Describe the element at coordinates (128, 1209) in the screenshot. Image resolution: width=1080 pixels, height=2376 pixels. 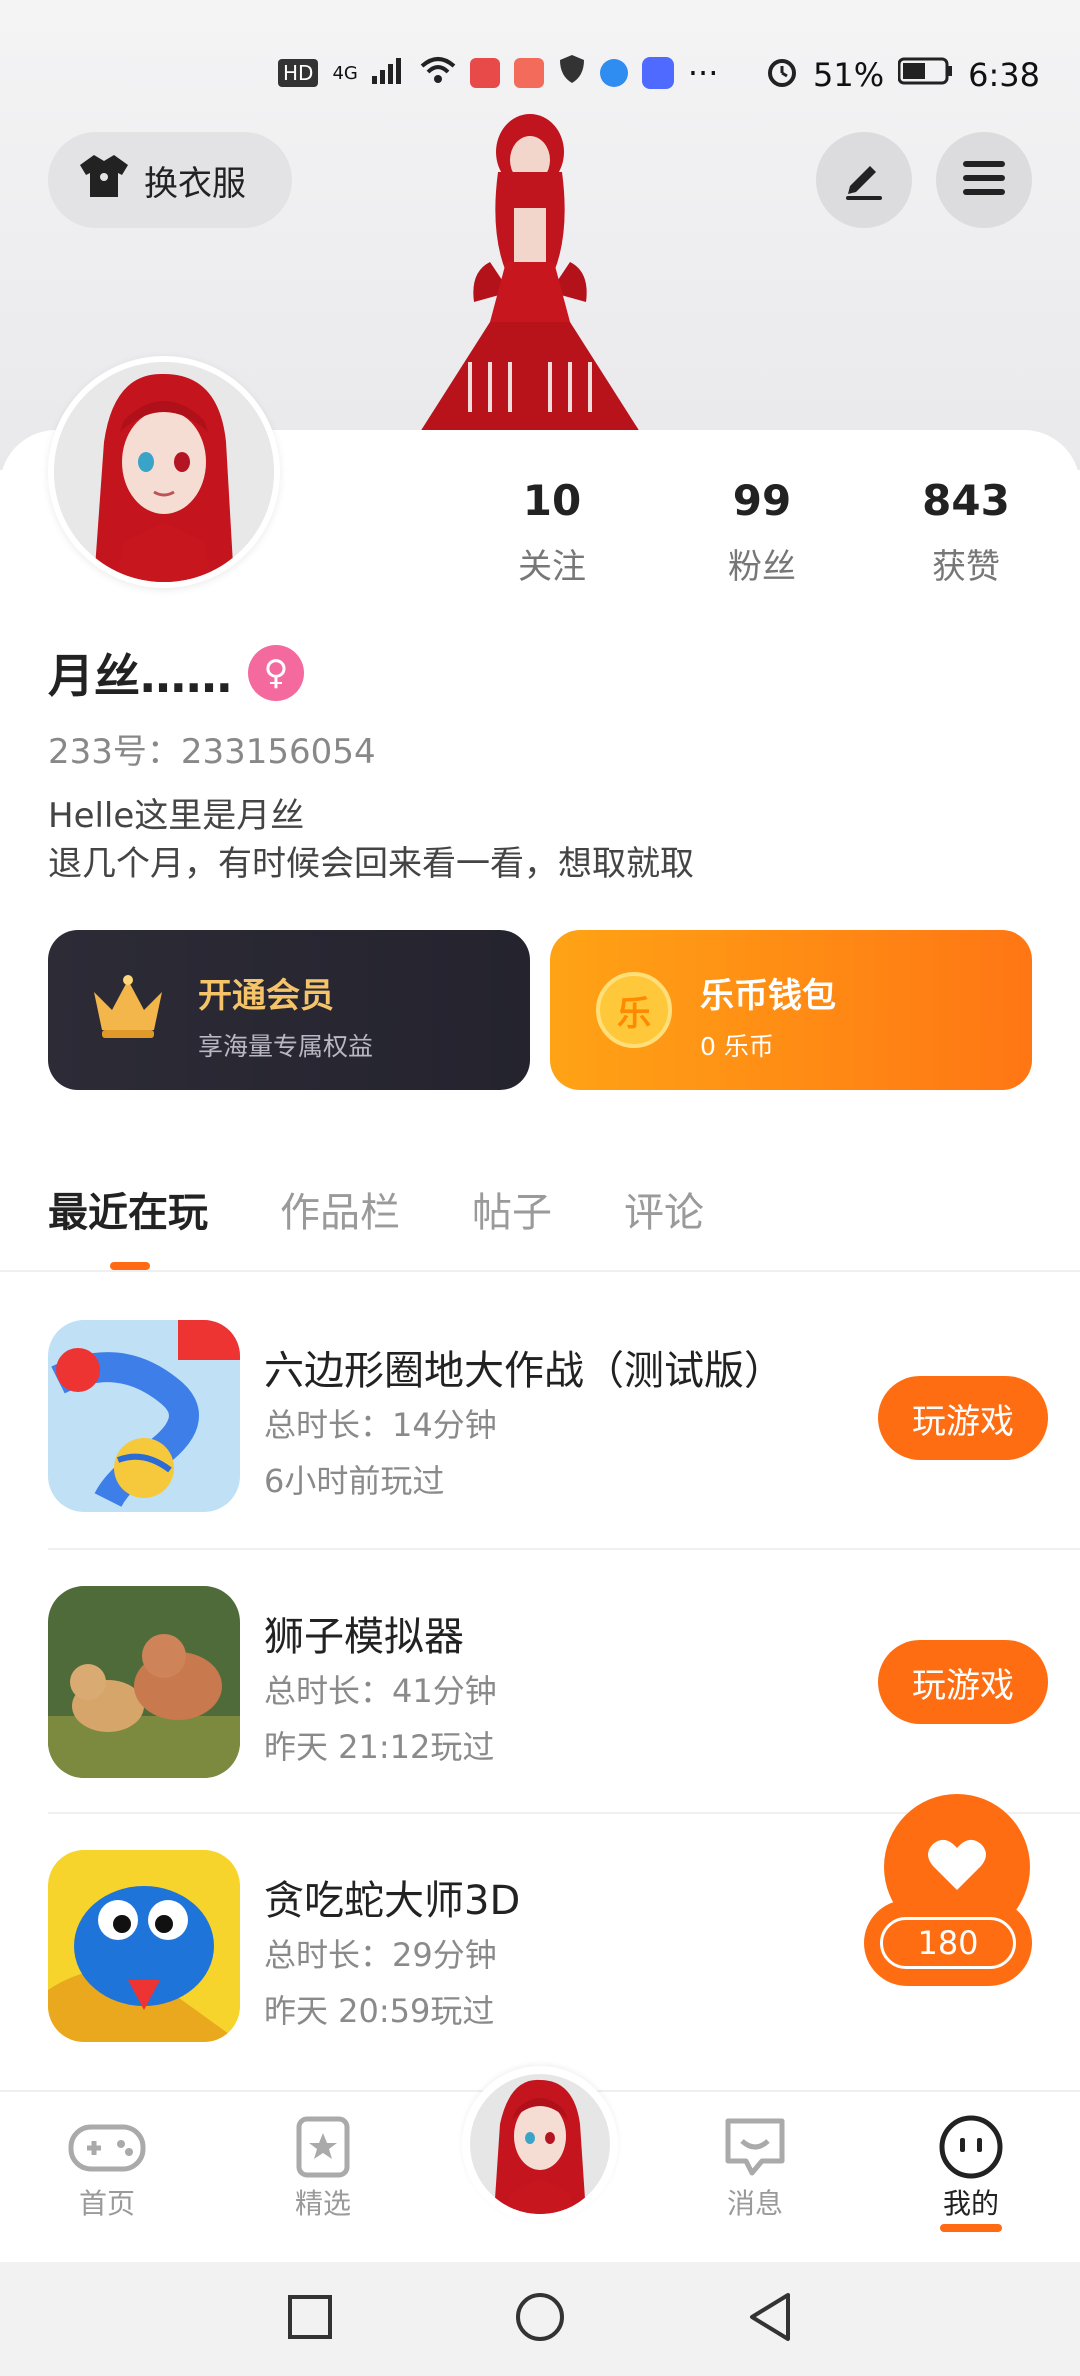
I see `tab-recently-played: 最近在玩` at that location.